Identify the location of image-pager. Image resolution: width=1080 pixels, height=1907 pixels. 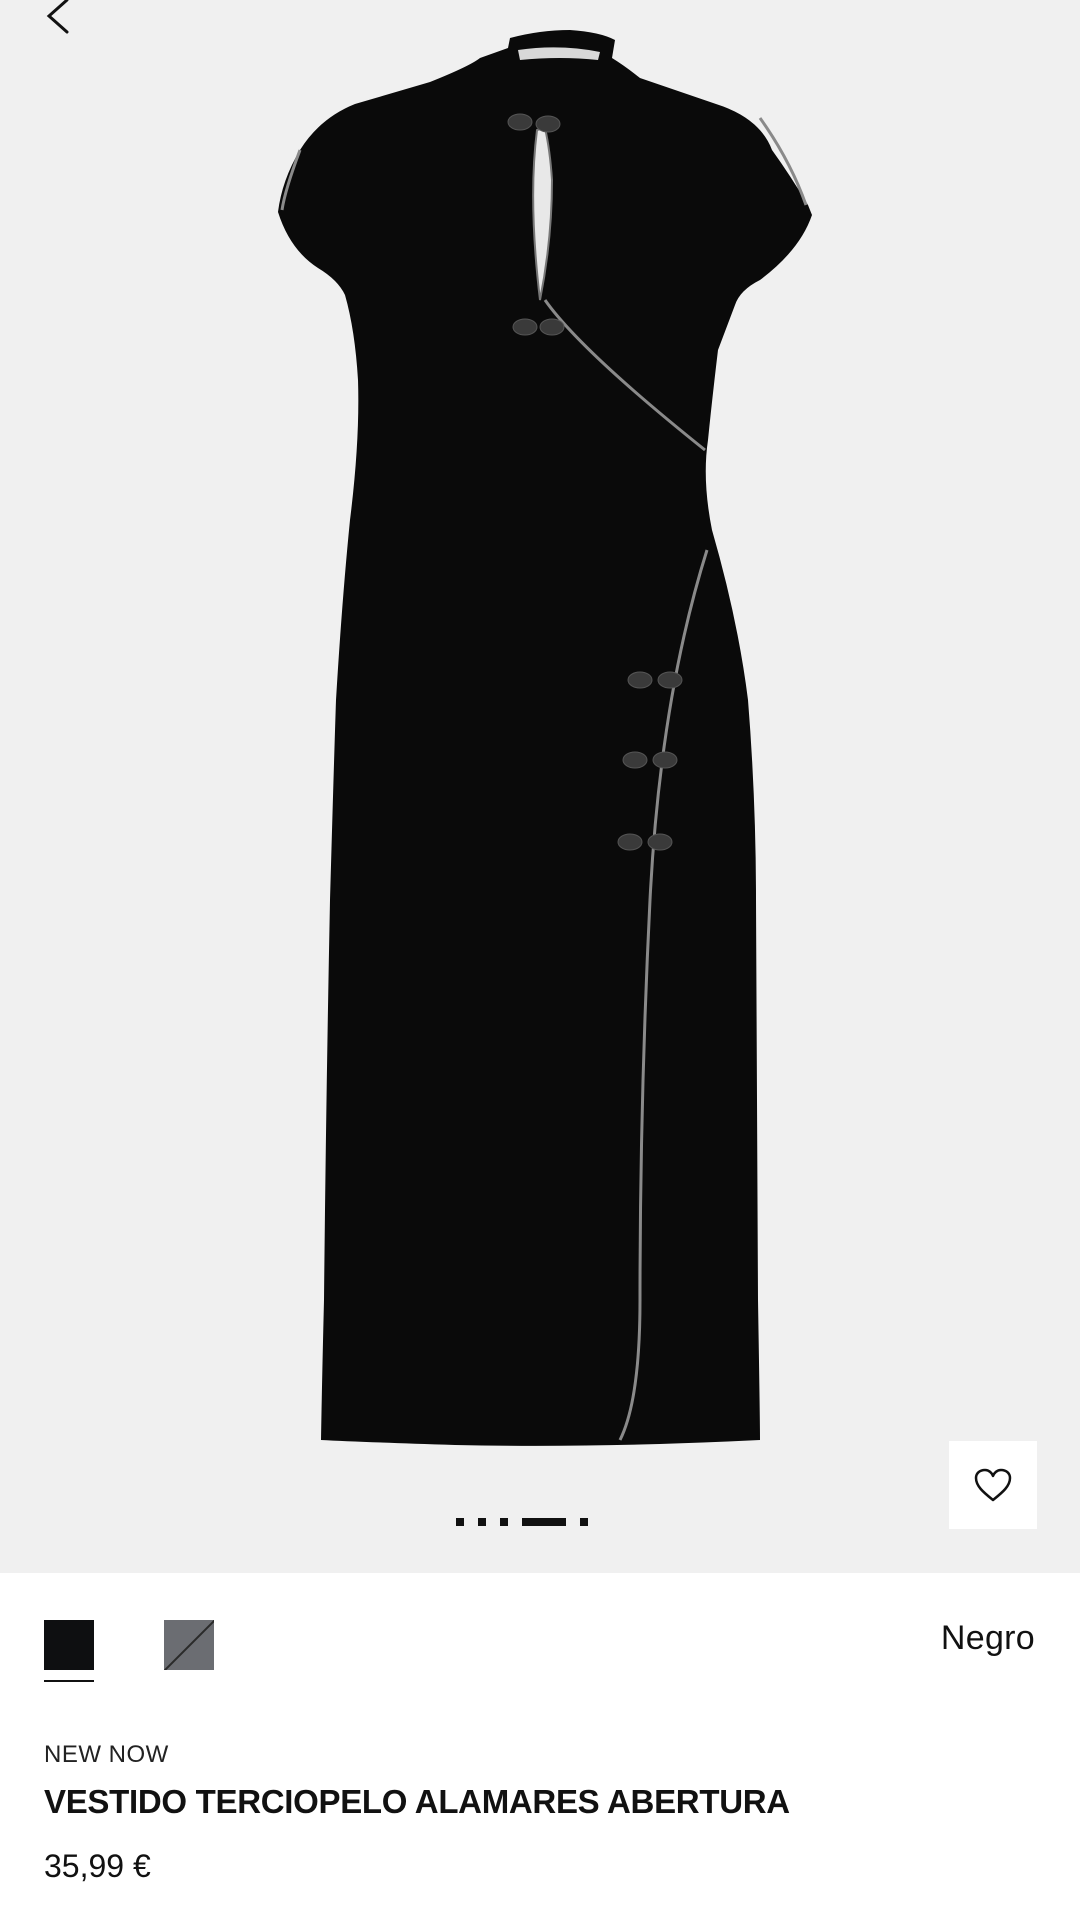
(522, 1522).